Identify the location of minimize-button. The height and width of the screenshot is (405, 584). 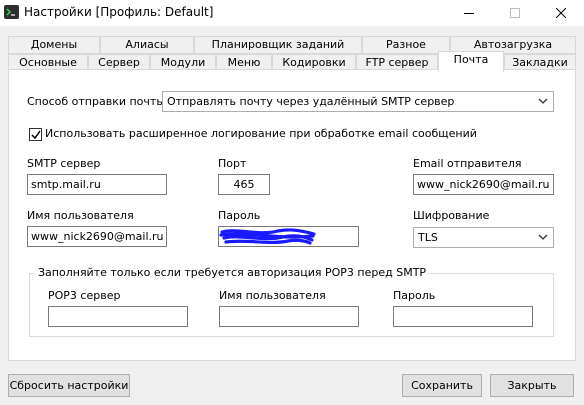
(469, 13).